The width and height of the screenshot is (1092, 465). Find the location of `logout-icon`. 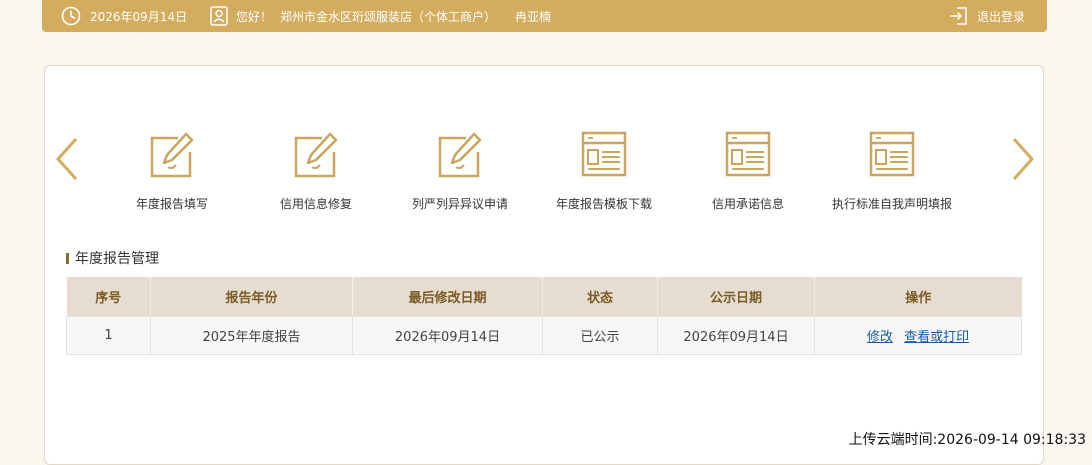

logout-icon is located at coordinates (958, 16).